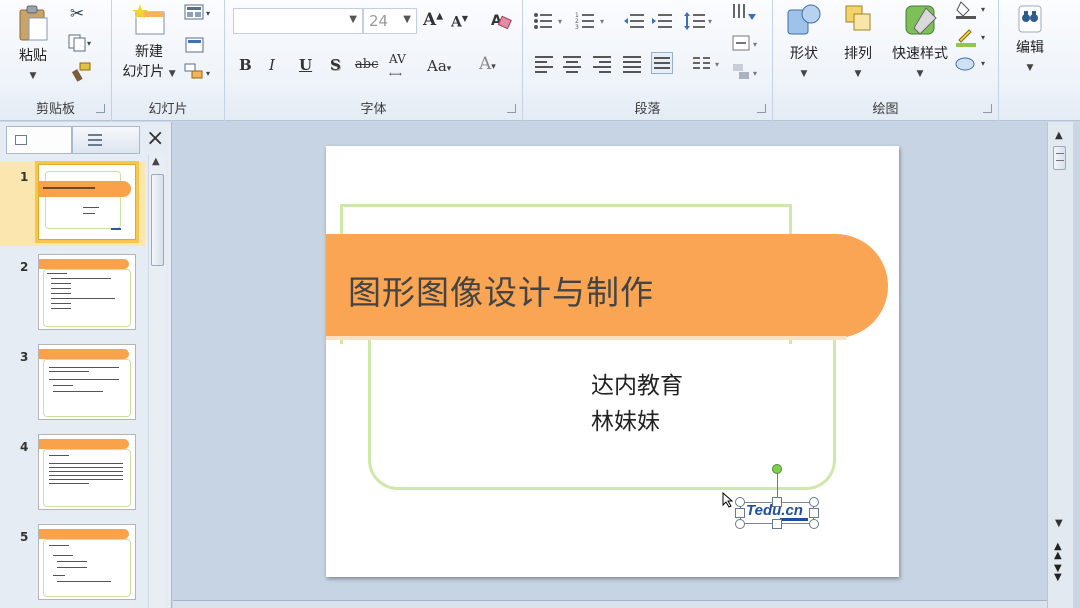 Image resolution: width=1080 pixels, height=608 pixels. I want to click on bullets-icon: ▾, so click(550, 21).